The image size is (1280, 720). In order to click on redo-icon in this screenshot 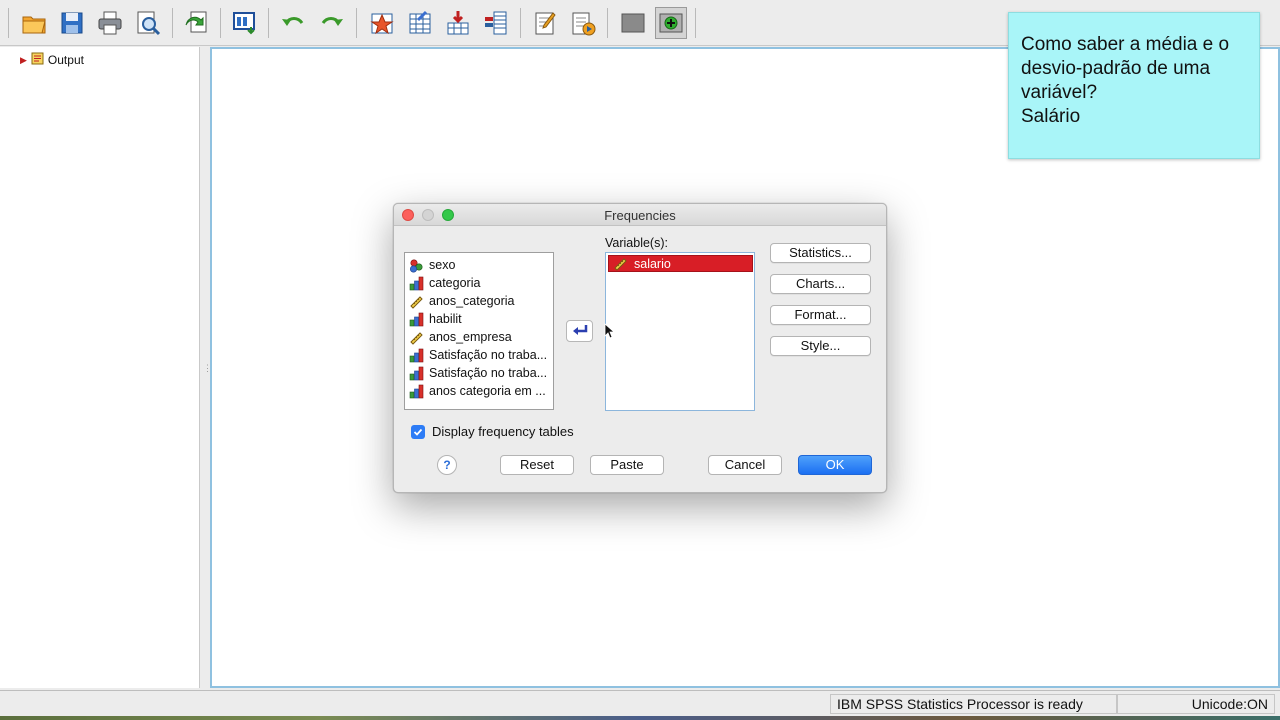, I will do `click(332, 23)`.